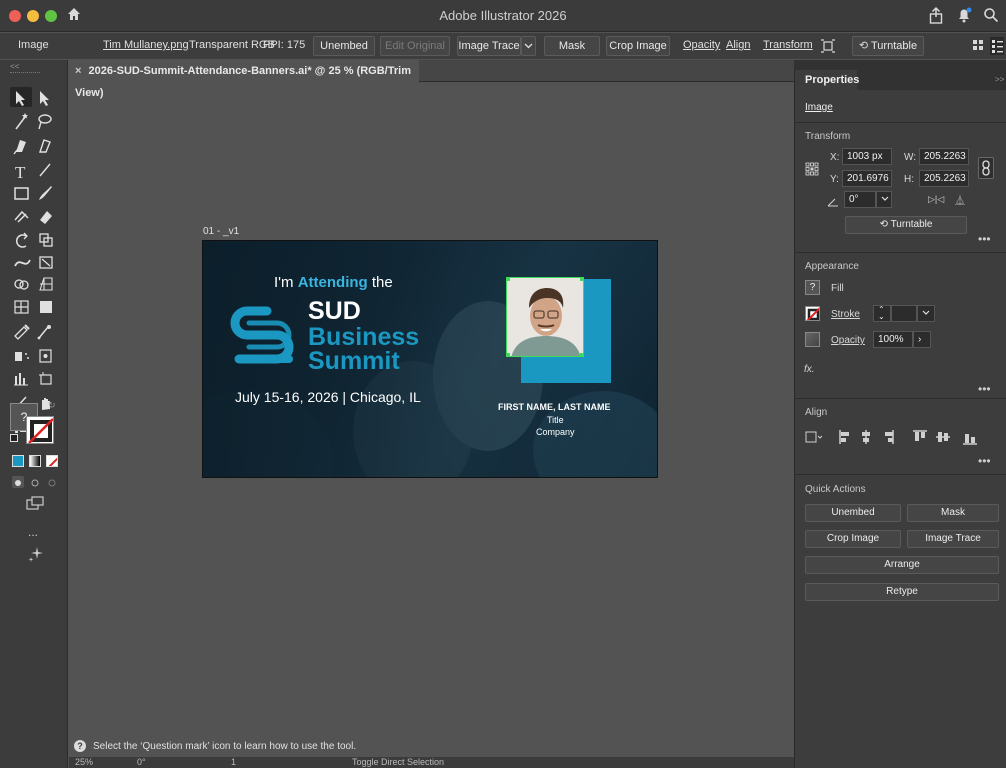 This screenshot has width=1006, height=768. What do you see at coordinates (814, 437) in the screenshot?
I see `align-to-selection-icon` at bounding box center [814, 437].